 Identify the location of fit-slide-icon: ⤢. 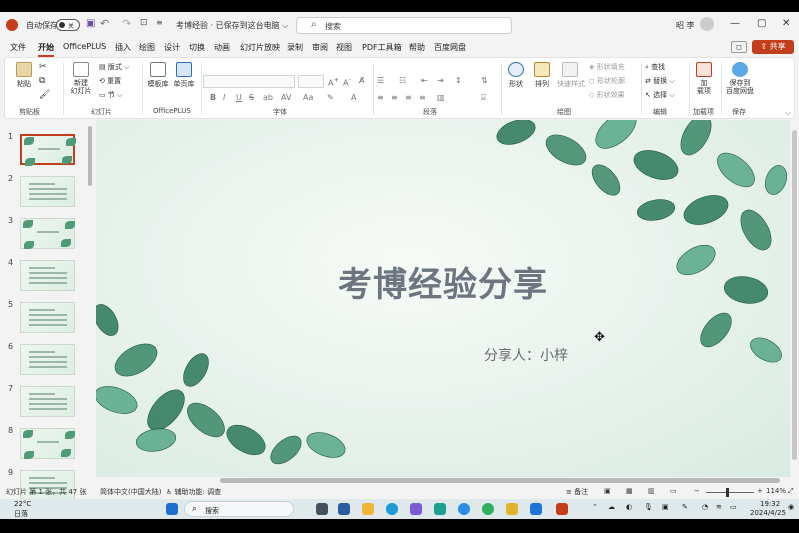
(791, 491).